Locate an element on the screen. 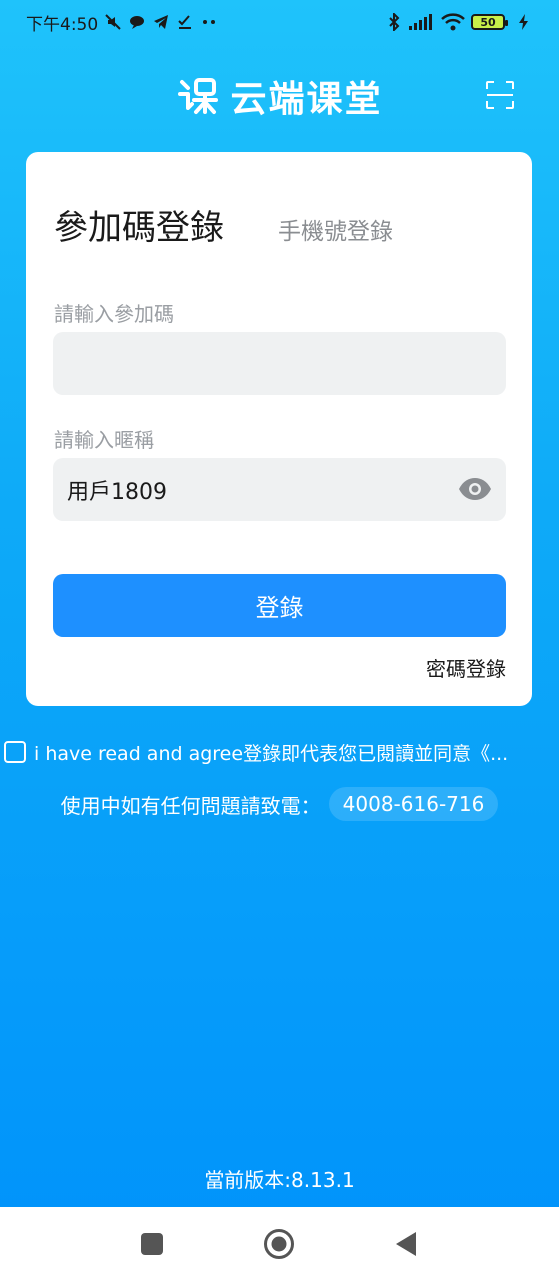  task-check-icon is located at coordinates (185, 22).